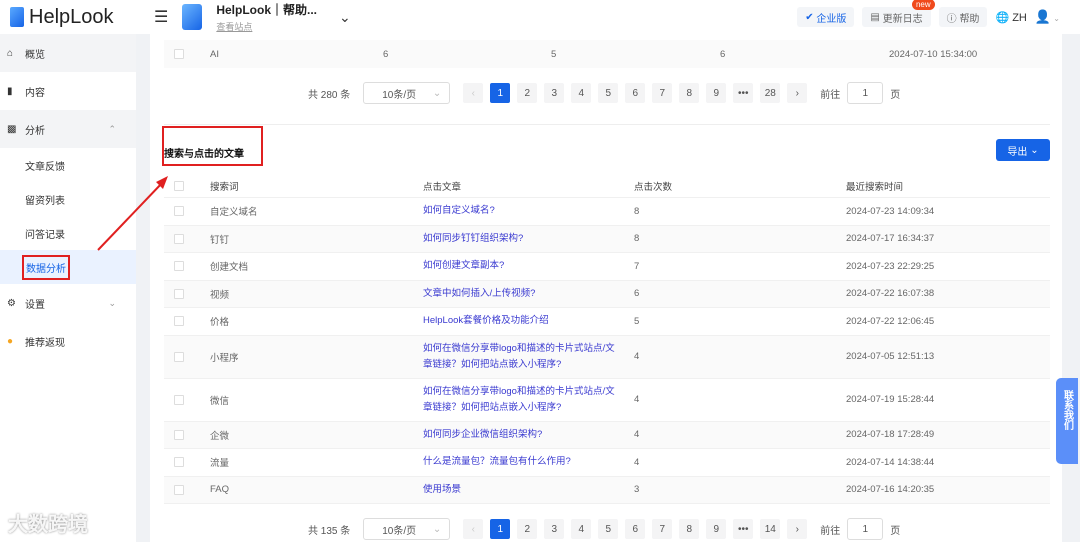 The height and width of the screenshot is (542, 1080). Describe the element at coordinates (48, 525) in the screenshot. I see `watermark: 大数跨境` at that location.